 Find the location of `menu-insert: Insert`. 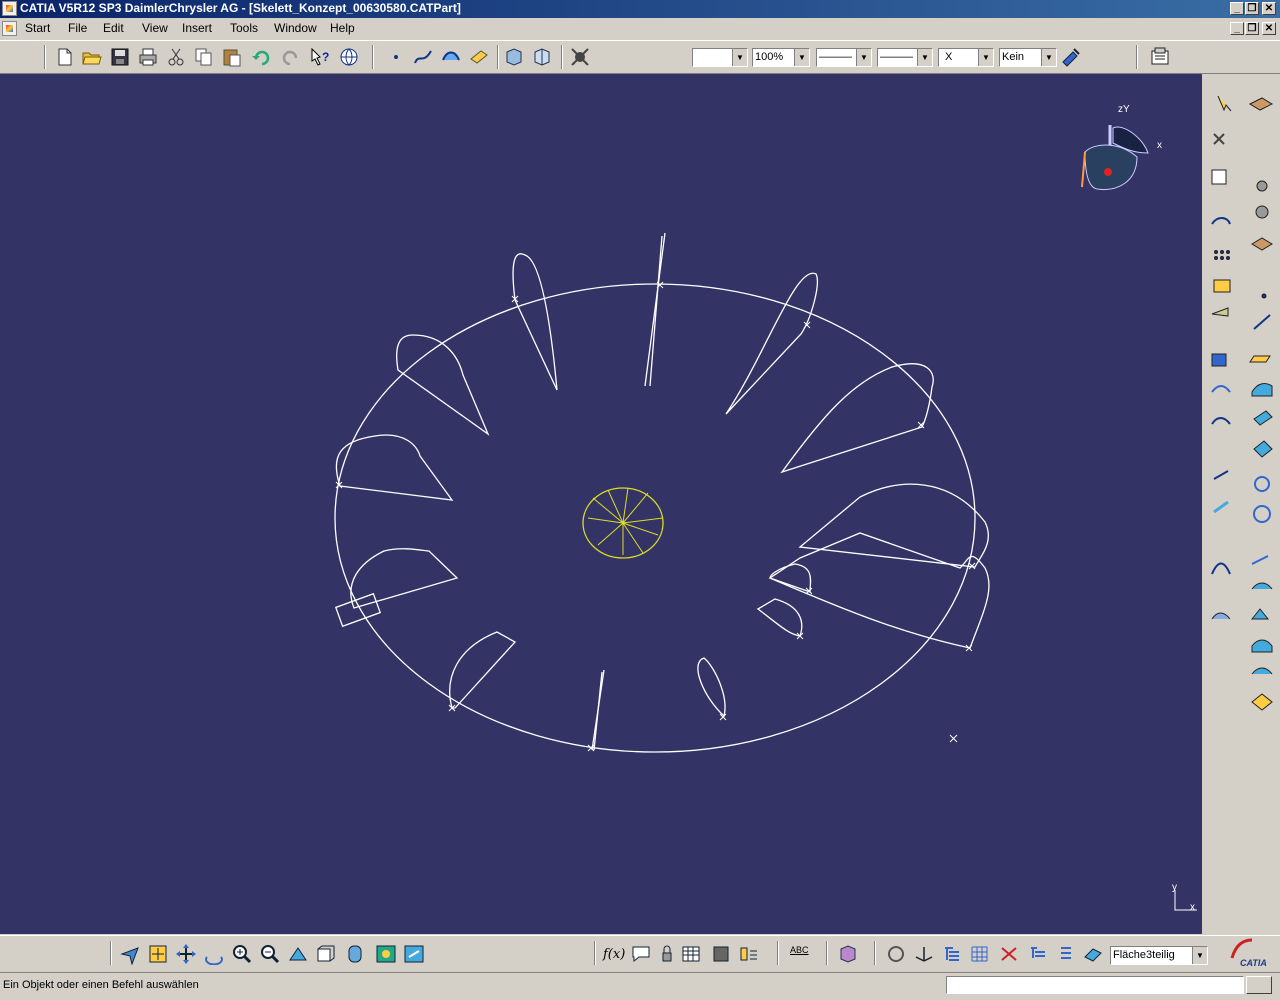

menu-insert: Insert is located at coordinates (197, 28).